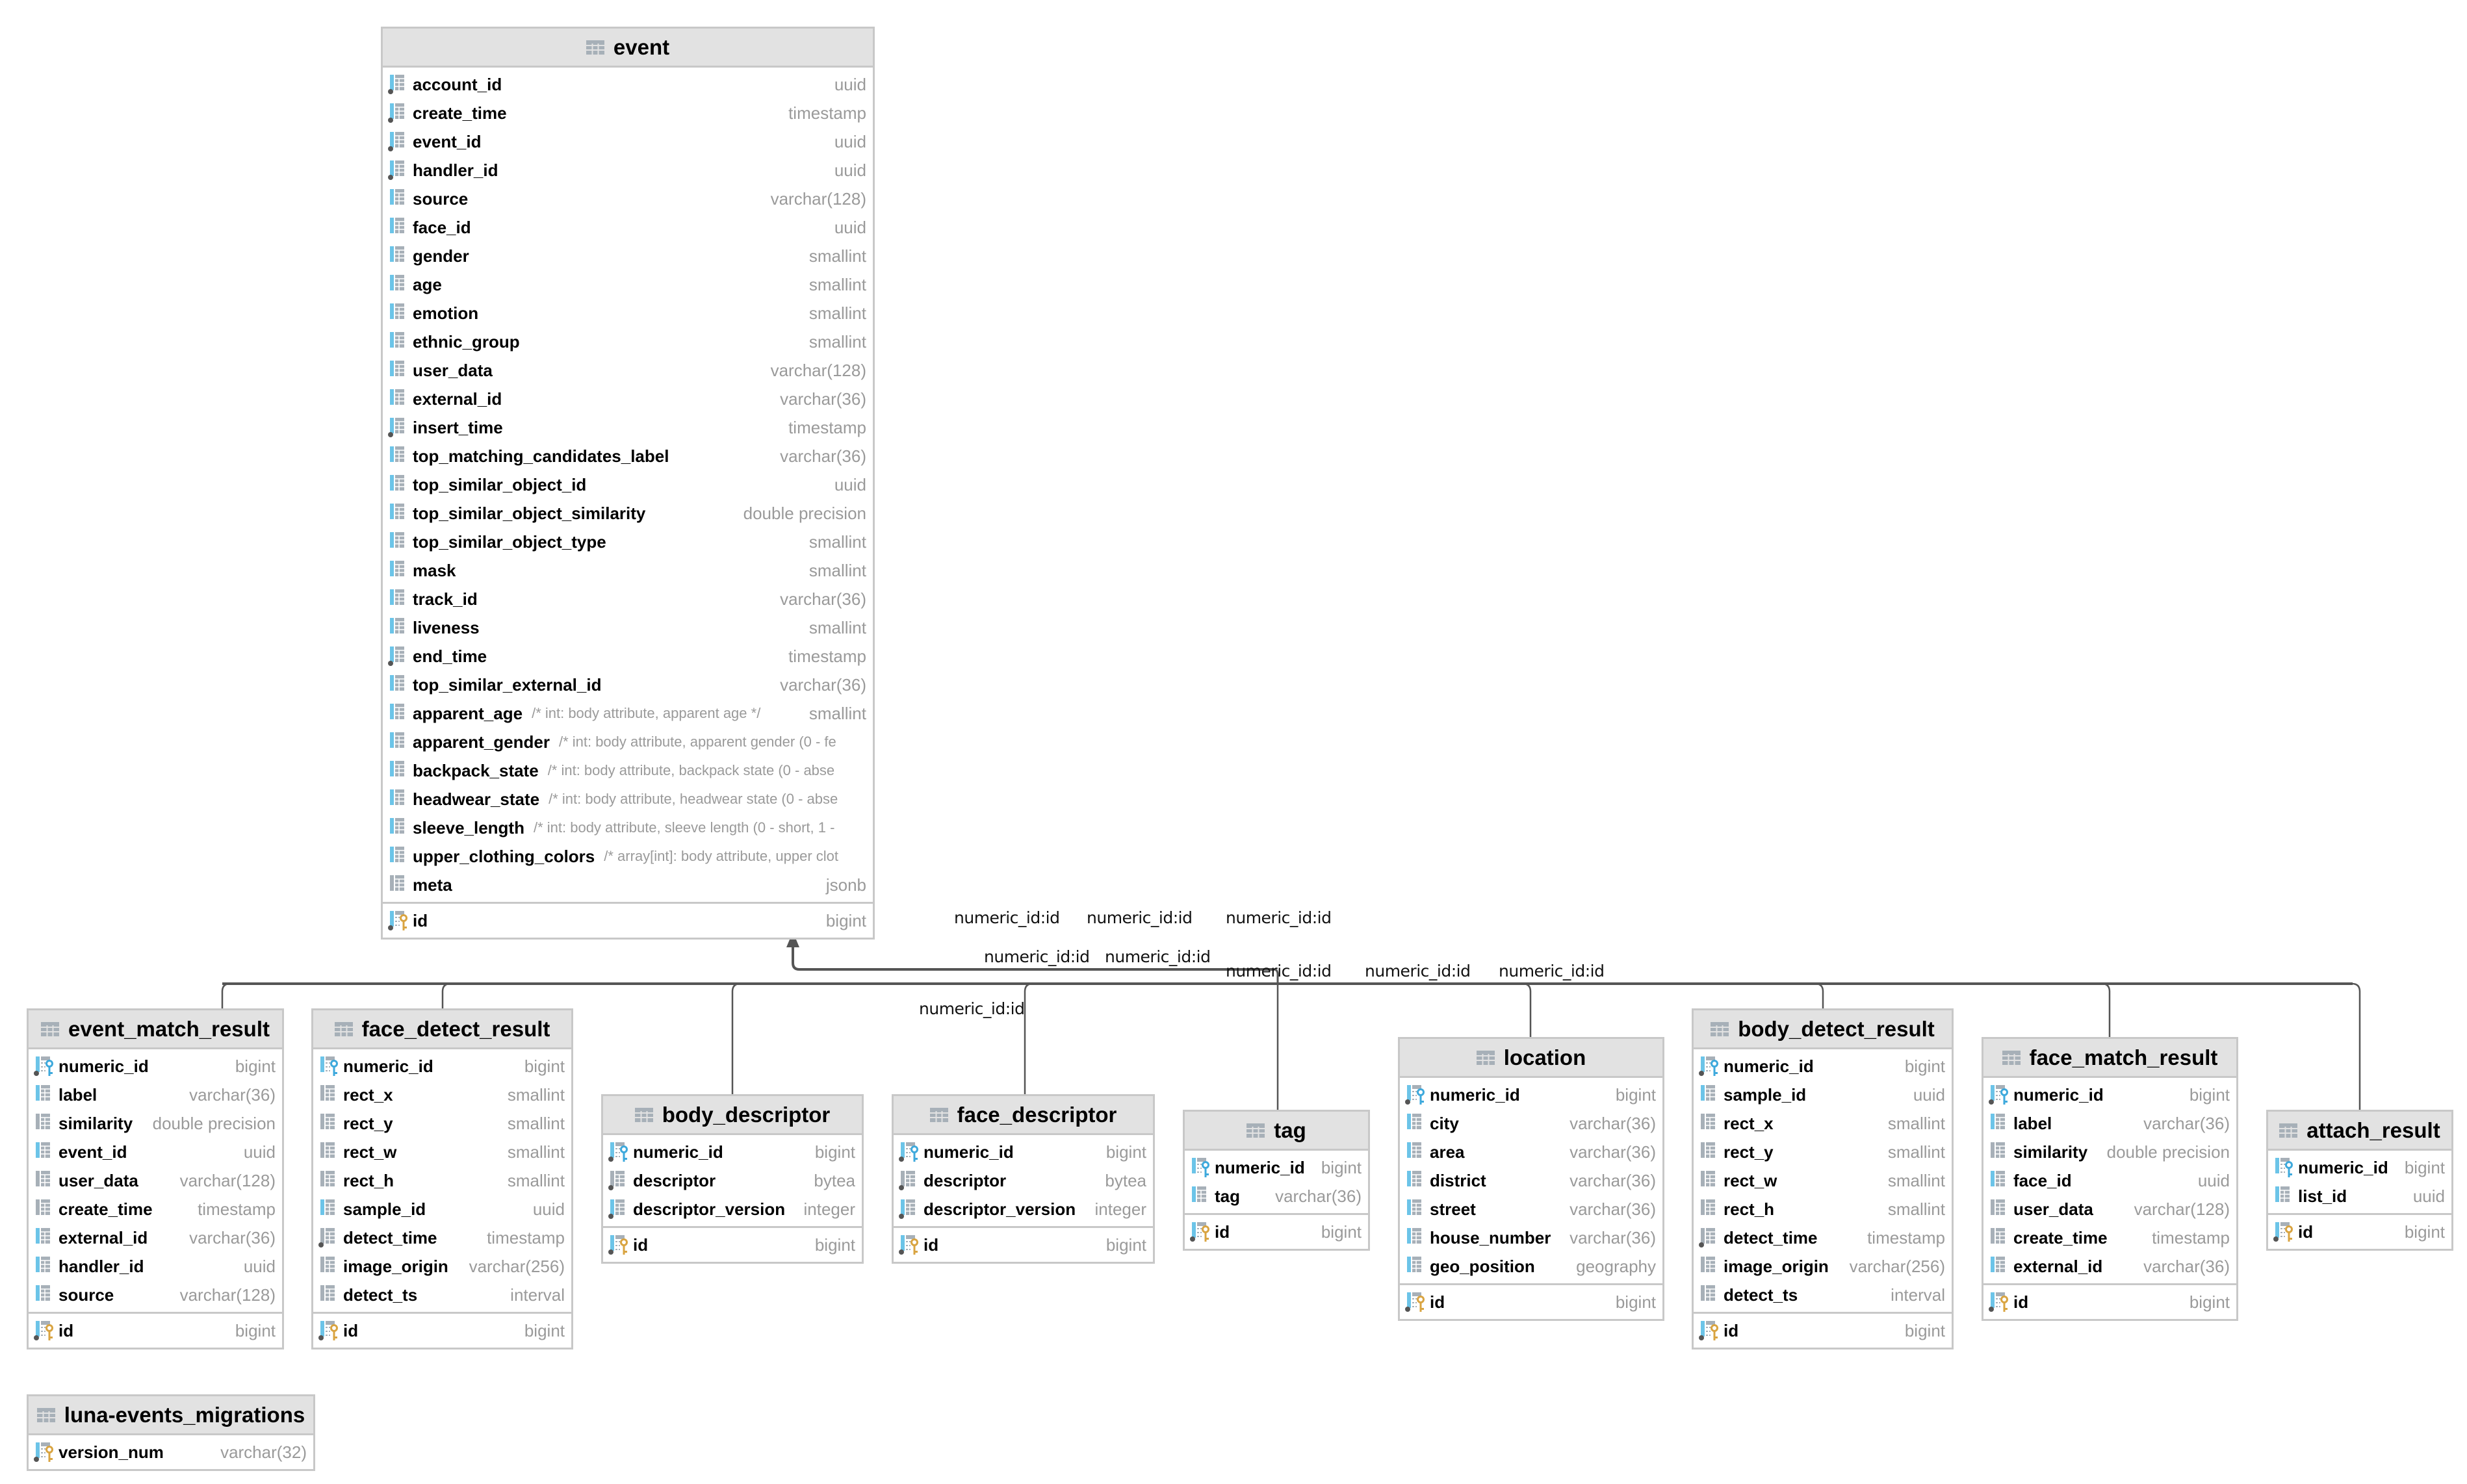 This screenshot has width=2467, height=1484. What do you see at coordinates (628, 685) in the screenshot?
I see `column-row: top_similar_external_id varchar(36)` at bounding box center [628, 685].